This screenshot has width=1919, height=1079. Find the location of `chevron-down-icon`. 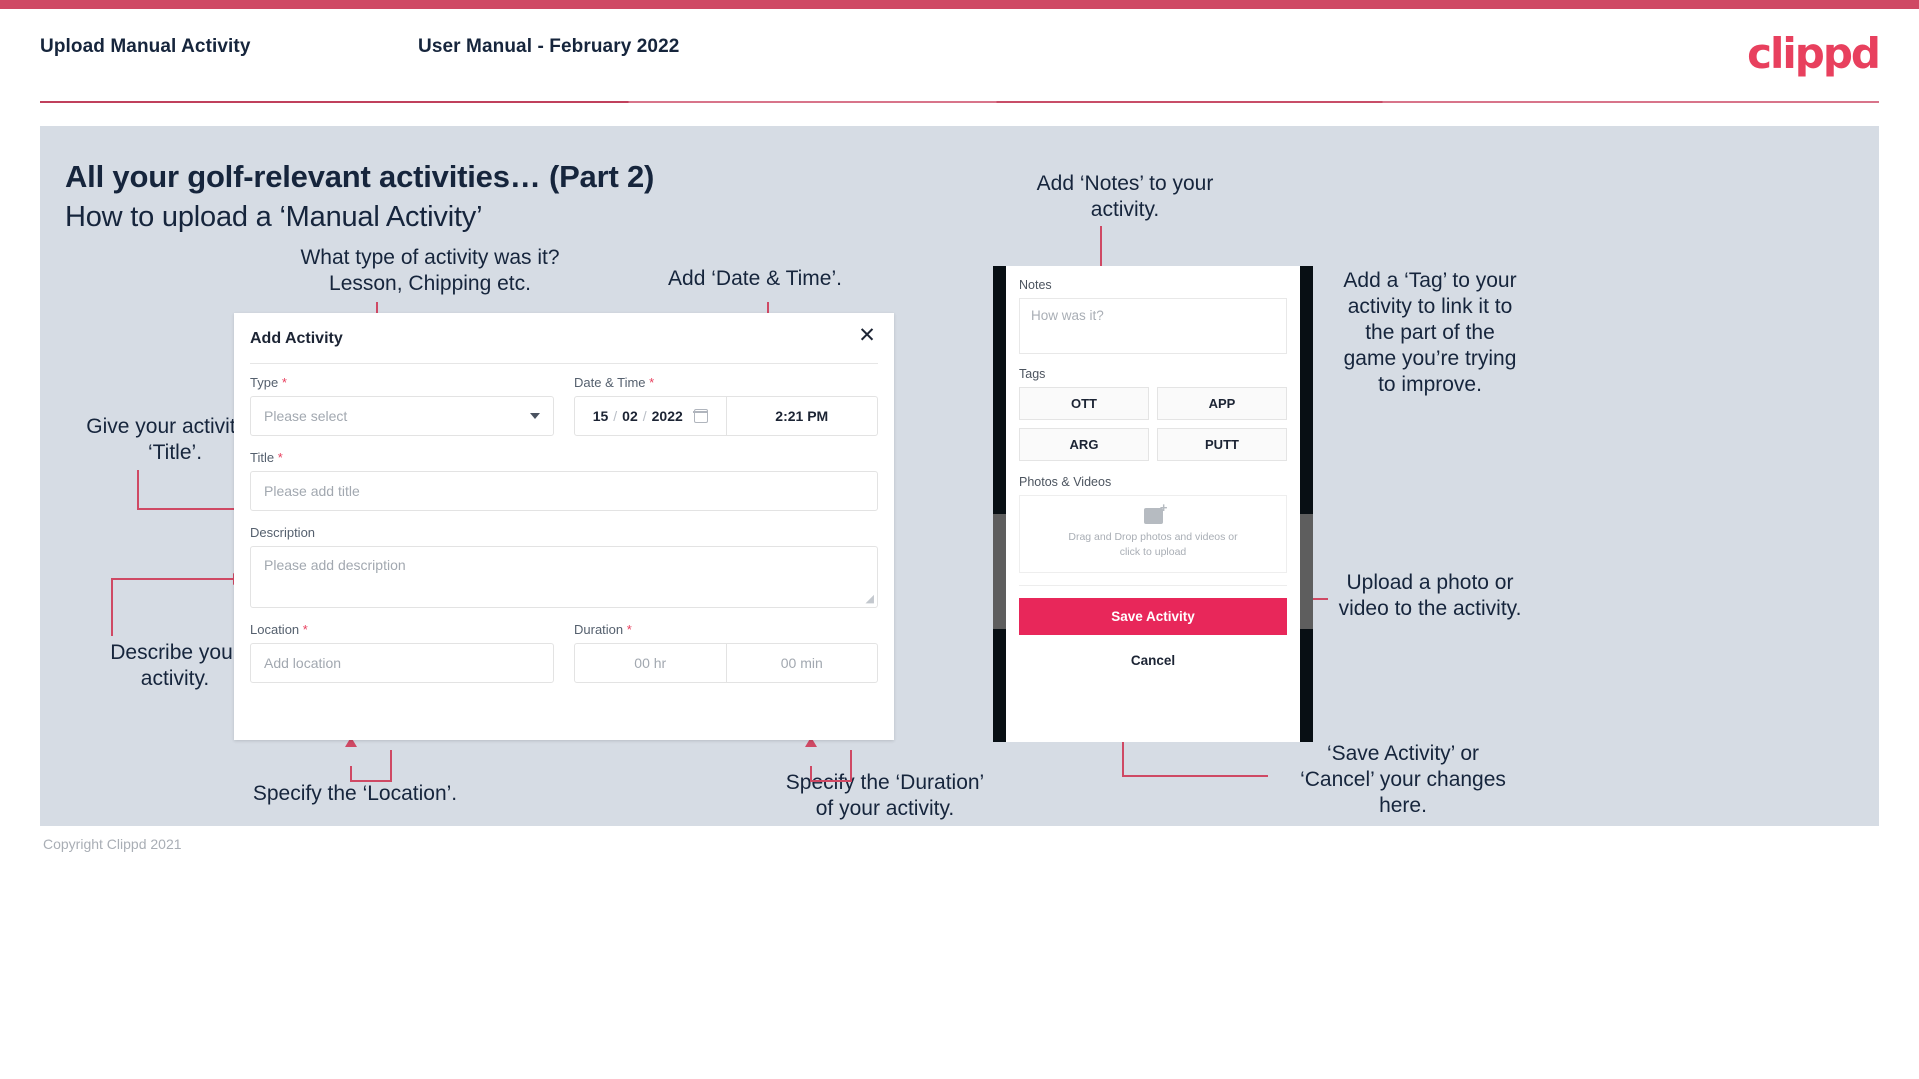

chevron-down-icon is located at coordinates (535, 416).